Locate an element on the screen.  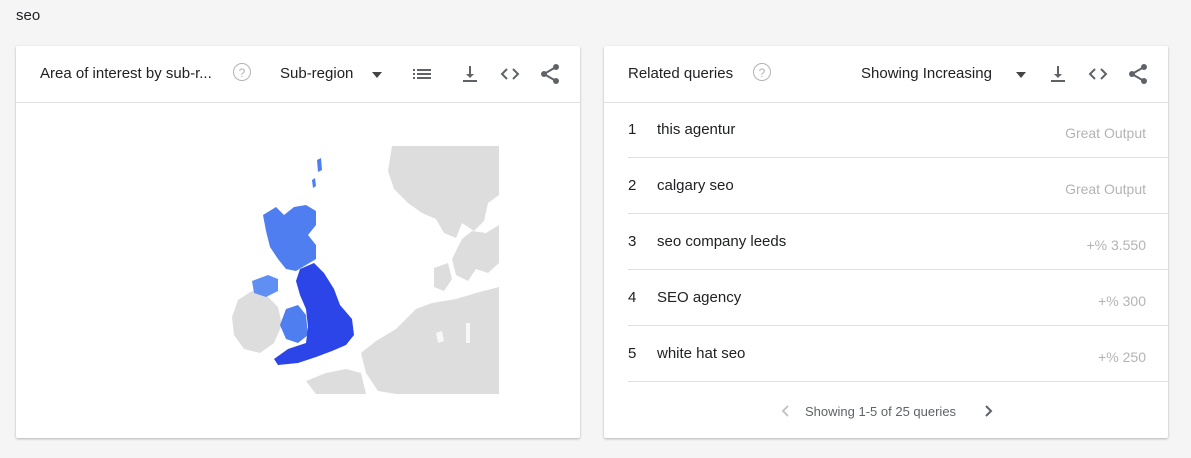
region-scotland is located at coordinates (289, 238).